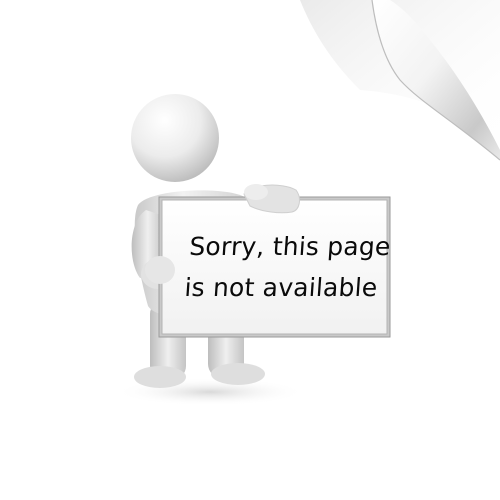 This screenshot has height=500, width=500. What do you see at coordinates (279, 267) in the screenshot?
I see `sign-message: Sorry, this page is not available` at bounding box center [279, 267].